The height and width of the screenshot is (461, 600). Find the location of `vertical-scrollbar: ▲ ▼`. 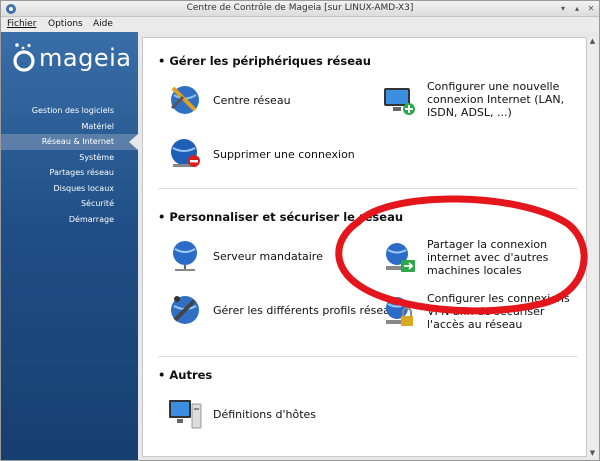

vertical-scrollbar: ▲ ▼ is located at coordinates (592, 247).